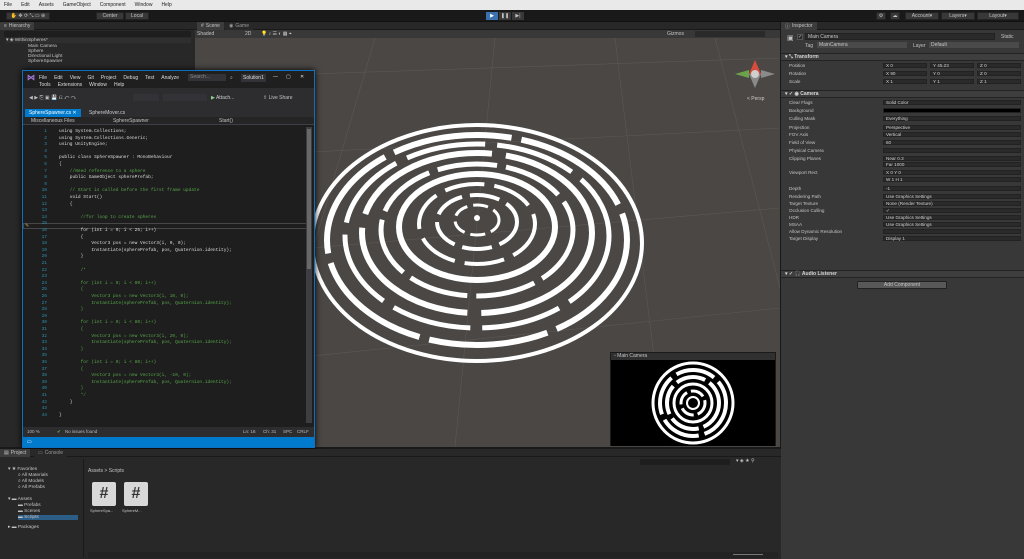  Describe the element at coordinates (104, 494) in the screenshot. I see `script-file-icon: #` at that location.